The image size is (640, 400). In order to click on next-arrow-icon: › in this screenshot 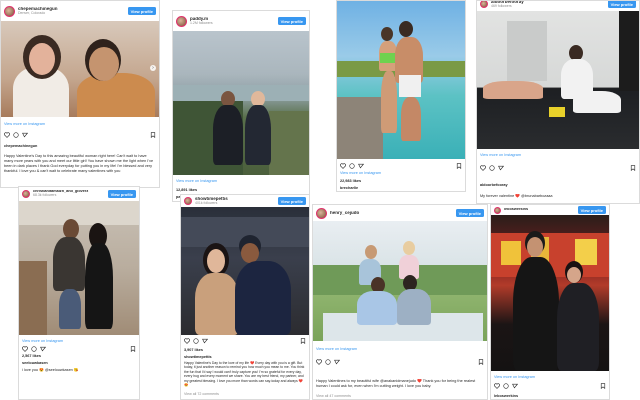, I will do `click(153, 68)`.